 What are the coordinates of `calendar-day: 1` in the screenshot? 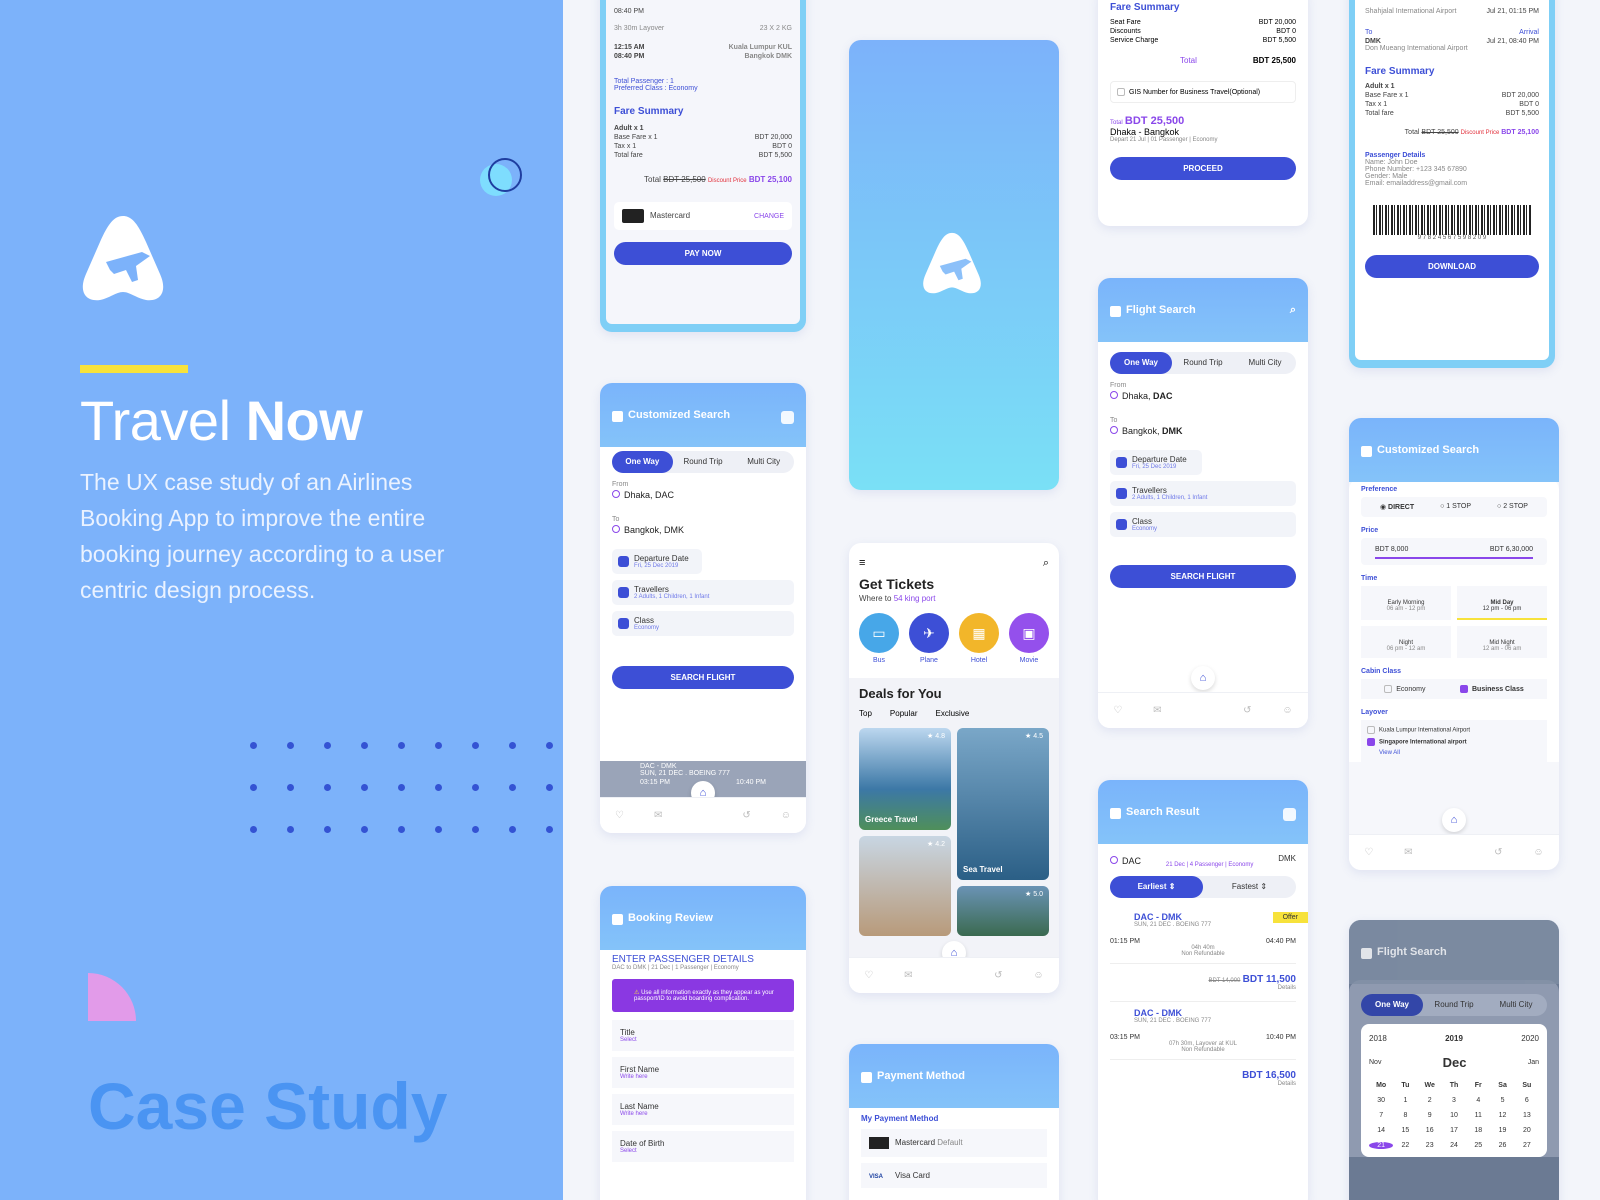 It's located at (1405, 1100).